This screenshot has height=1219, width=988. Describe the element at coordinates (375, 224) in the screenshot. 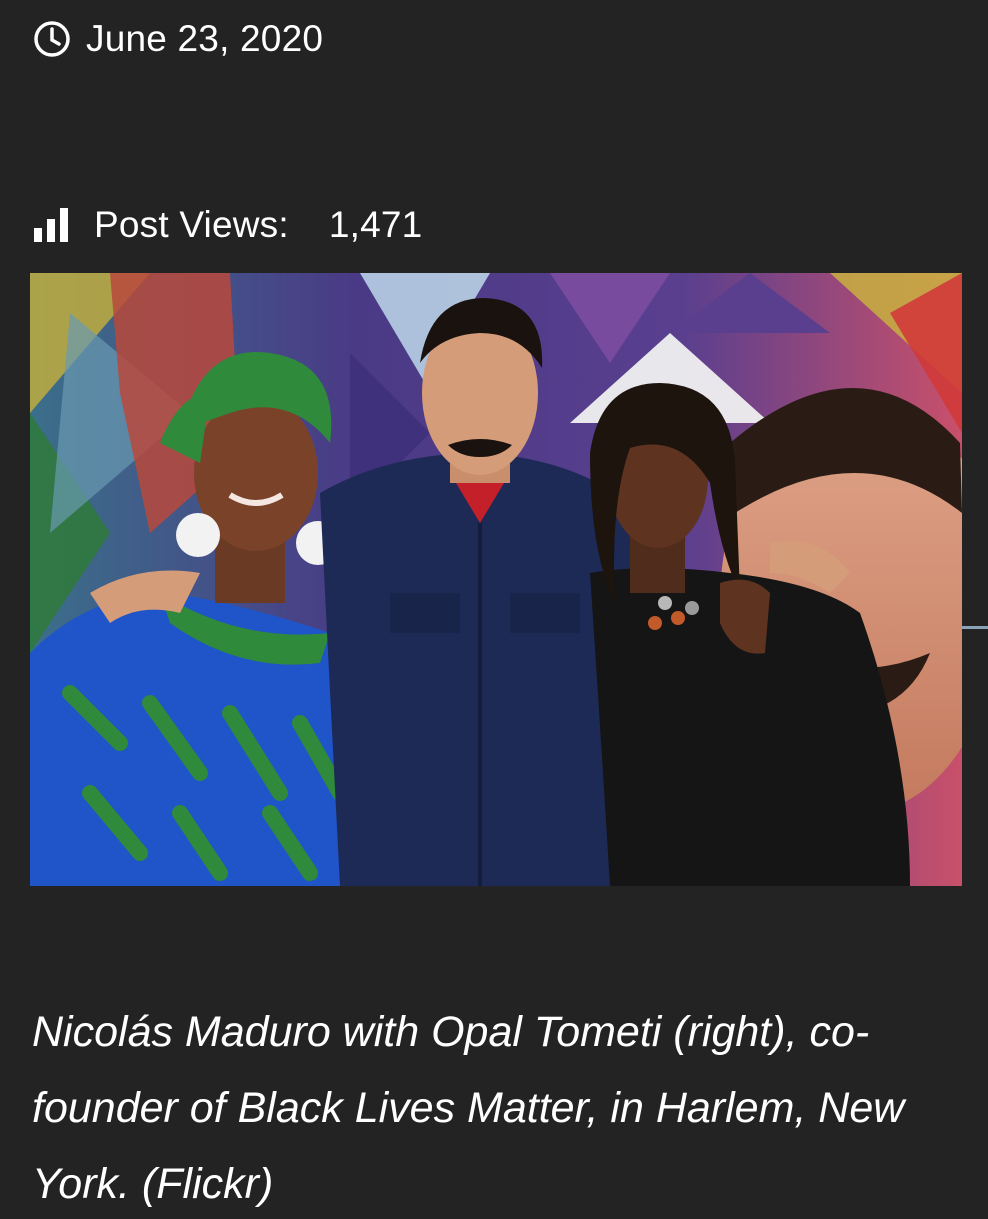

I see `post-views-count: 1,471` at that location.